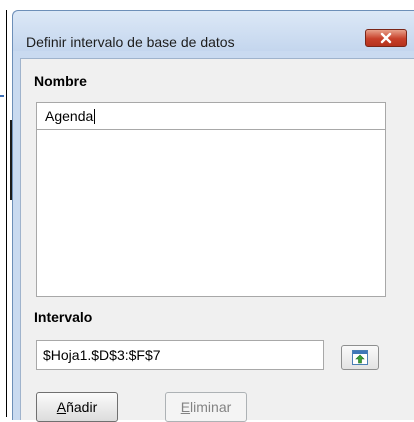 This screenshot has height=422, width=414. I want to click on spreadsheet-gridline, so click(6, 213).